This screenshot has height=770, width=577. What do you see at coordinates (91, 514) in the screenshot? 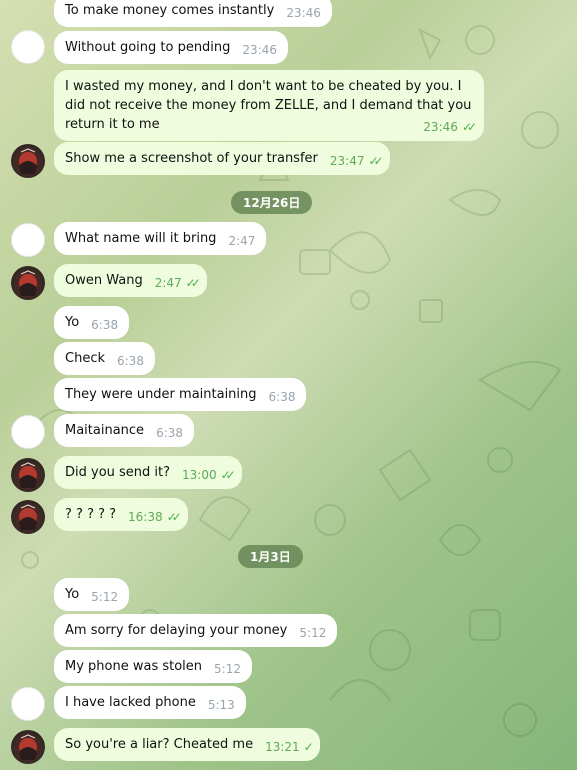
I see `message-text: ? ? ? ? ?` at bounding box center [91, 514].